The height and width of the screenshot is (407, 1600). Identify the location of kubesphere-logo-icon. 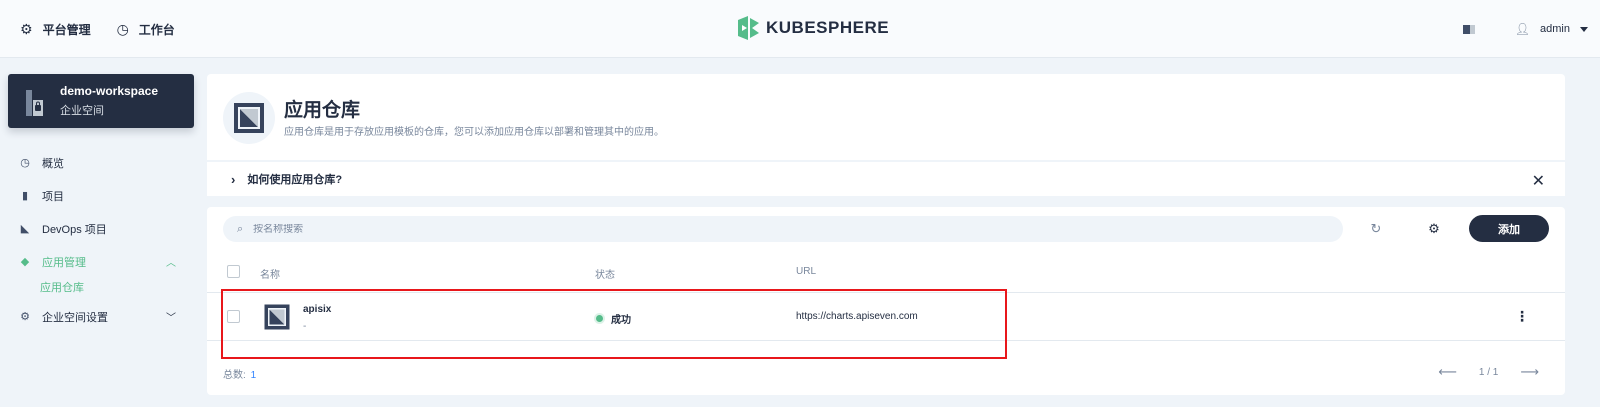
(748, 28).